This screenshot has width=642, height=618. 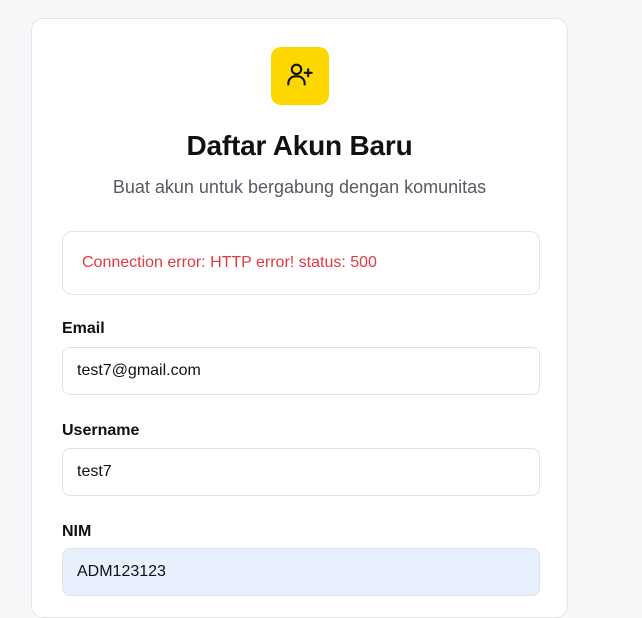 I want to click on email-label: Email, so click(x=83, y=328).